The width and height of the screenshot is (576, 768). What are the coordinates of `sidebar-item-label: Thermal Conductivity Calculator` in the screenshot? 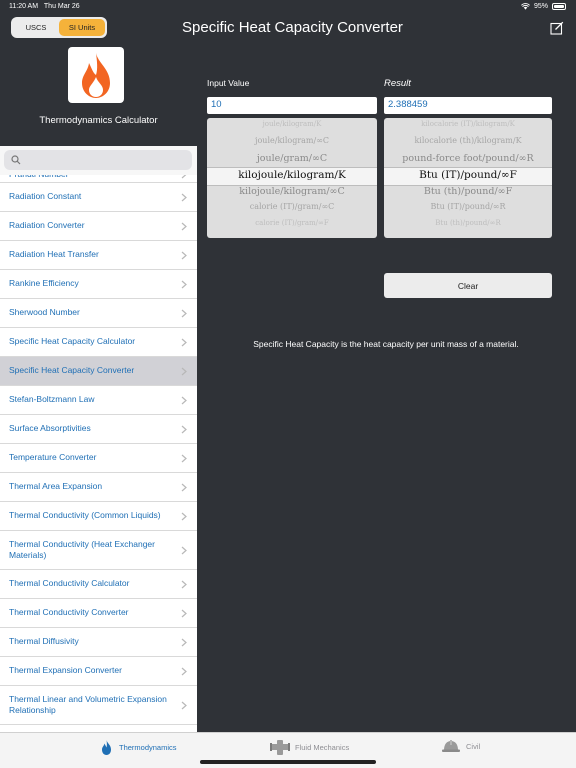 It's located at (69, 583).